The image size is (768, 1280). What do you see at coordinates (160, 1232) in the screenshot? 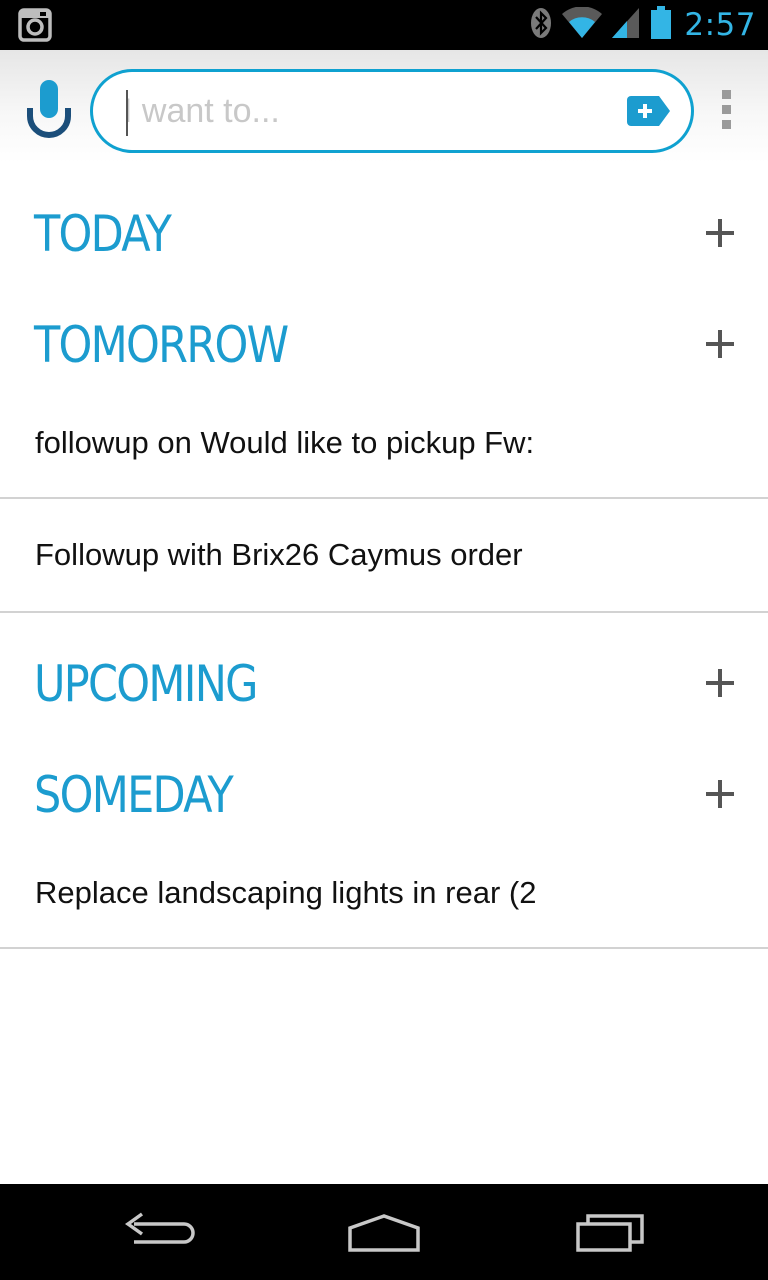
I see `back-icon` at bounding box center [160, 1232].